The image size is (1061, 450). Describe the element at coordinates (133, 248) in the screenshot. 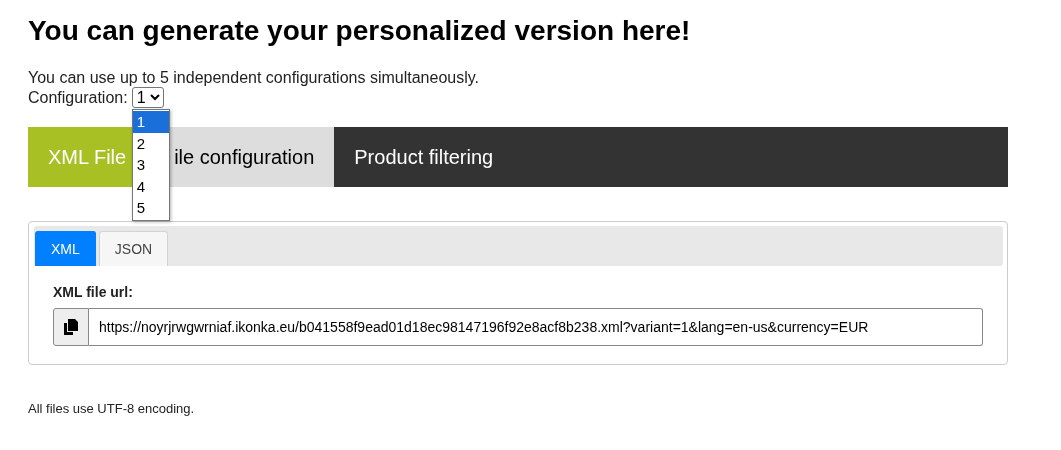

I see `format-tab: JSON` at that location.